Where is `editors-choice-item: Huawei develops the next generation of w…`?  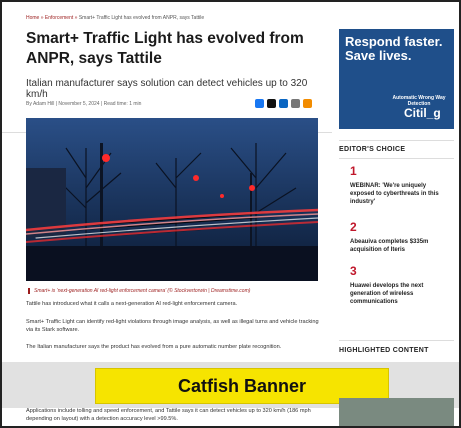
editors-choice-item: Huawei develops the next generation of w… is located at coordinates (399, 294).